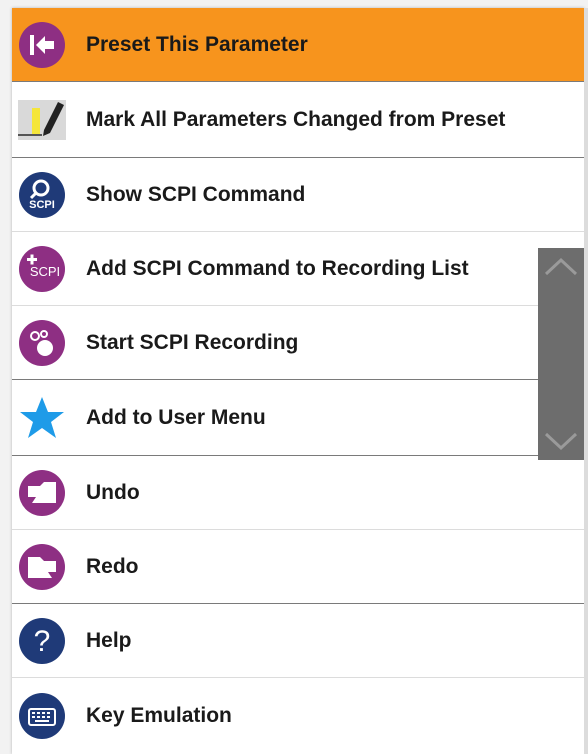 This screenshot has width=588, height=754. What do you see at coordinates (561, 268) in the screenshot?
I see `scroll-up-chevron-icon` at bounding box center [561, 268].